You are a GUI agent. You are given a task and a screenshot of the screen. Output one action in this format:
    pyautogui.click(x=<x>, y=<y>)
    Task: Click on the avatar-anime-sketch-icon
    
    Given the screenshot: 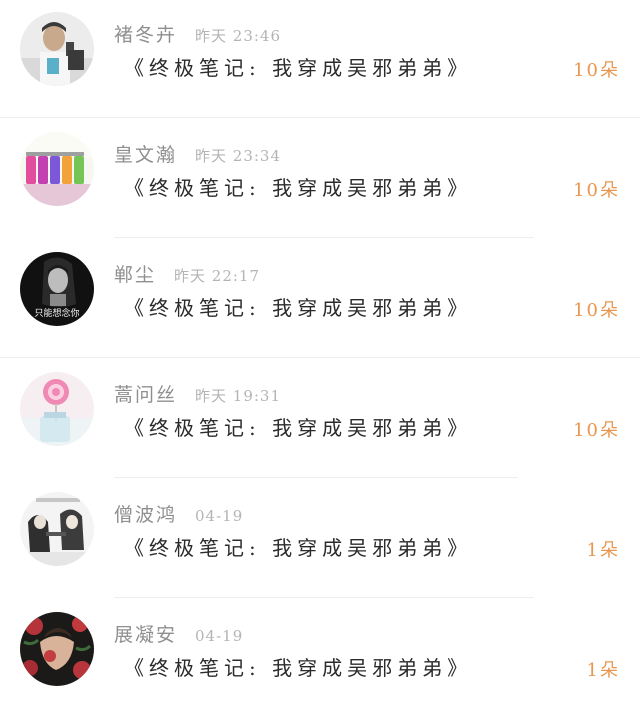 What is the action you would take?
    pyautogui.click(x=57, y=529)
    